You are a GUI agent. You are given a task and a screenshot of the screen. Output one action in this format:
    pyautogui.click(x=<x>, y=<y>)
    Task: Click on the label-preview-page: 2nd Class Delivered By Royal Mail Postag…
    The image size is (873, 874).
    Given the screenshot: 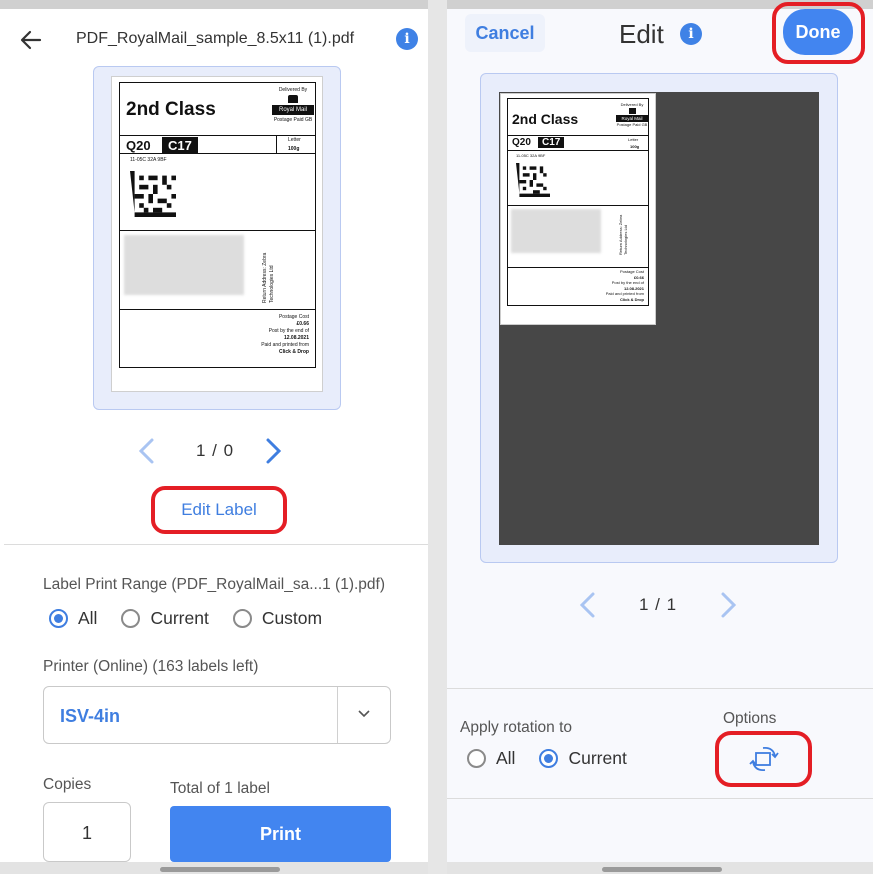 What is the action you would take?
    pyautogui.click(x=217, y=234)
    